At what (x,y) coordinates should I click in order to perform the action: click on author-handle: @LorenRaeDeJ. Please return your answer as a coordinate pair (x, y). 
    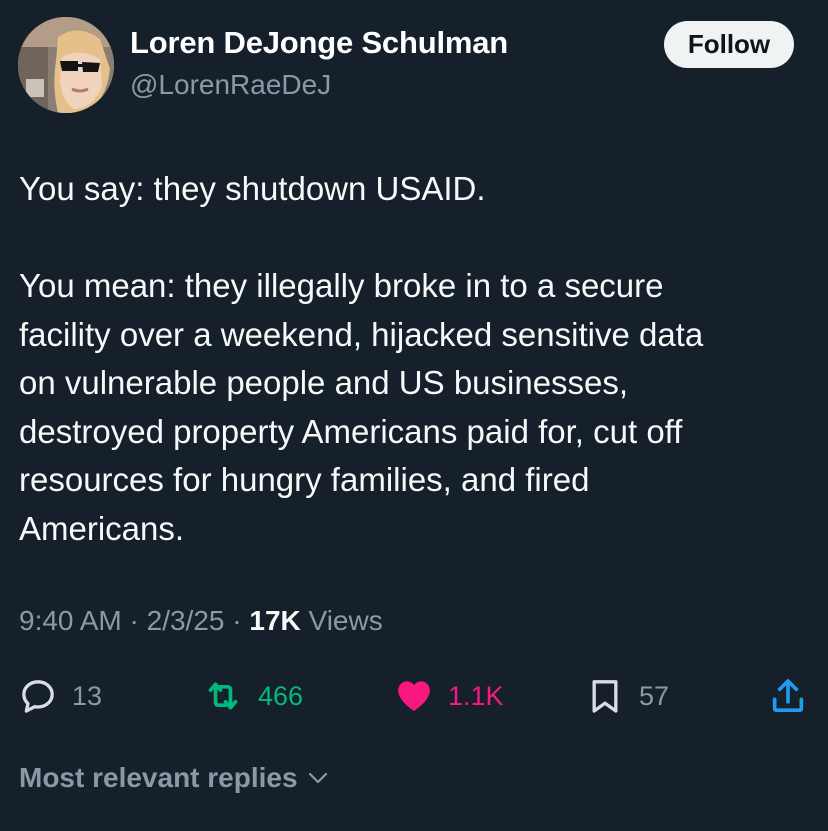
    Looking at the image, I should click on (230, 85).